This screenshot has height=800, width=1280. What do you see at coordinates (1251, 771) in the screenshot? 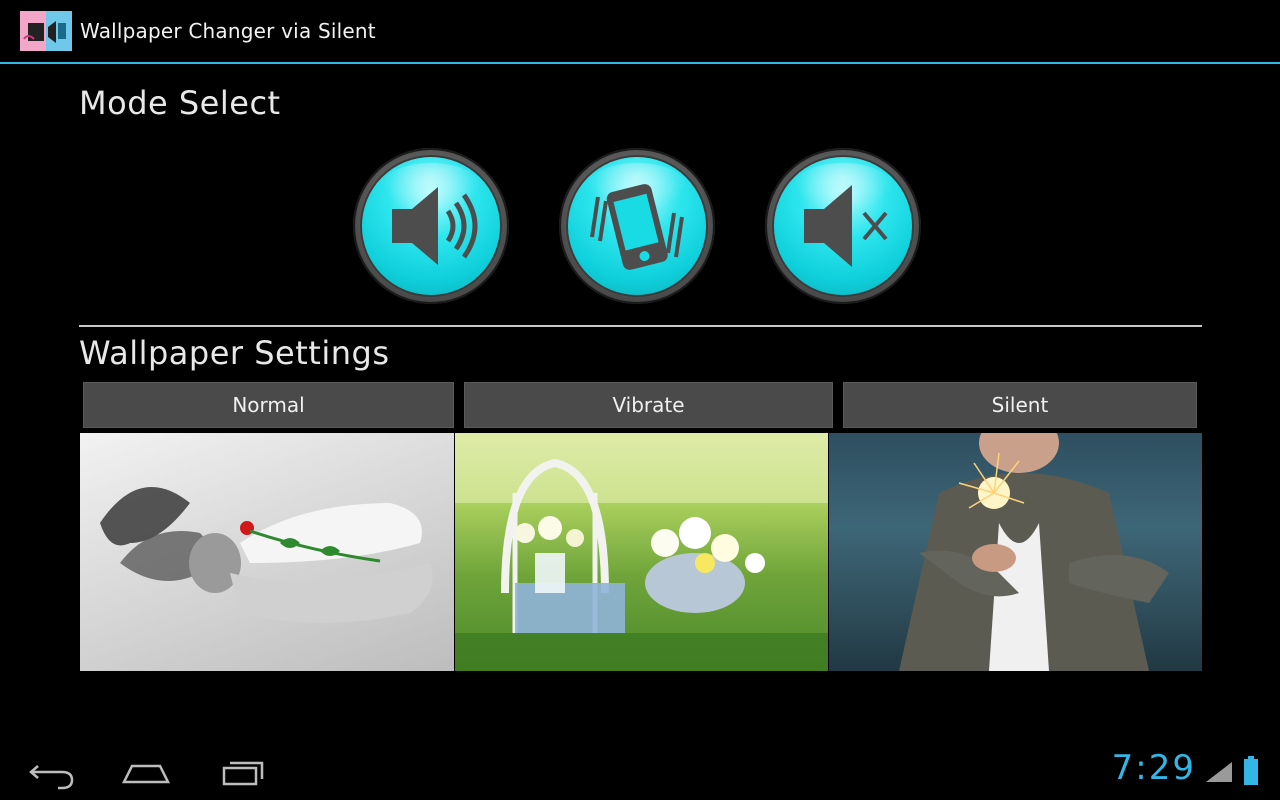
I see `battery-icon` at bounding box center [1251, 771].